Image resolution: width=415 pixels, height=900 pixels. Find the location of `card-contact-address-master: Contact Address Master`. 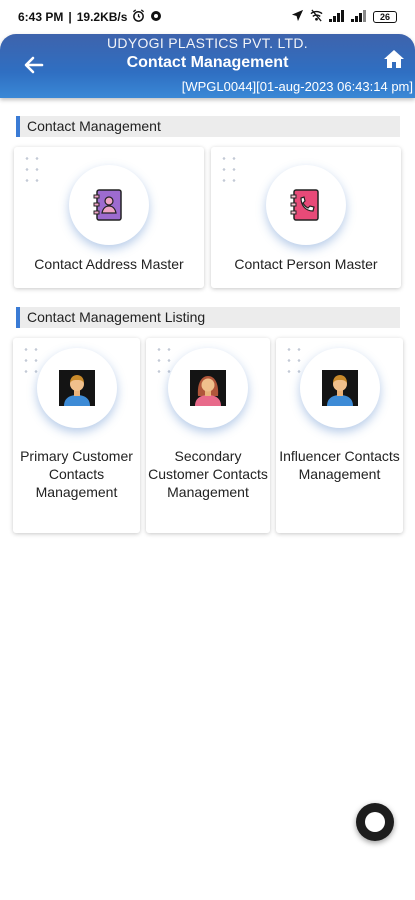

card-contact-address-master: Contact Address Master is located at coordinates (109, 217).